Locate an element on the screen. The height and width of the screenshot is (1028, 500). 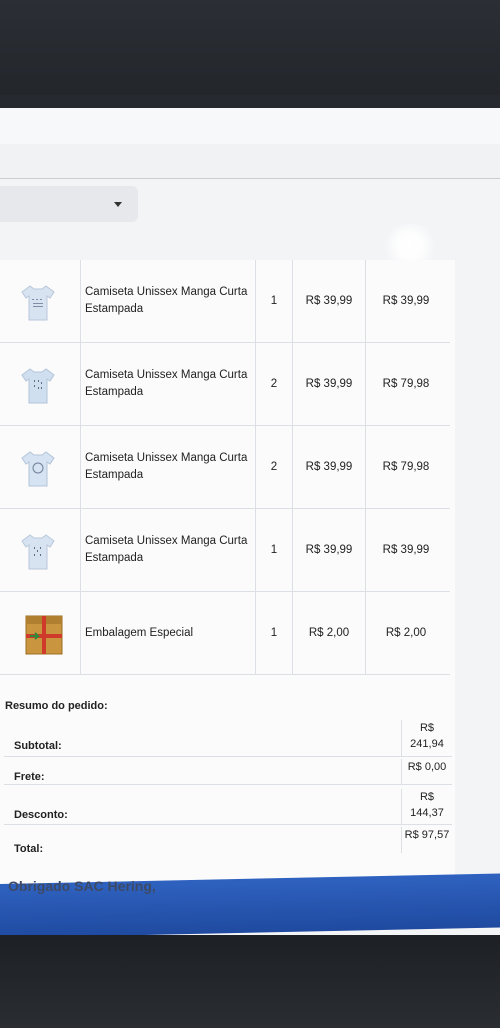
subtotal-label: Subtotal: is located at coordinates (38, 746).